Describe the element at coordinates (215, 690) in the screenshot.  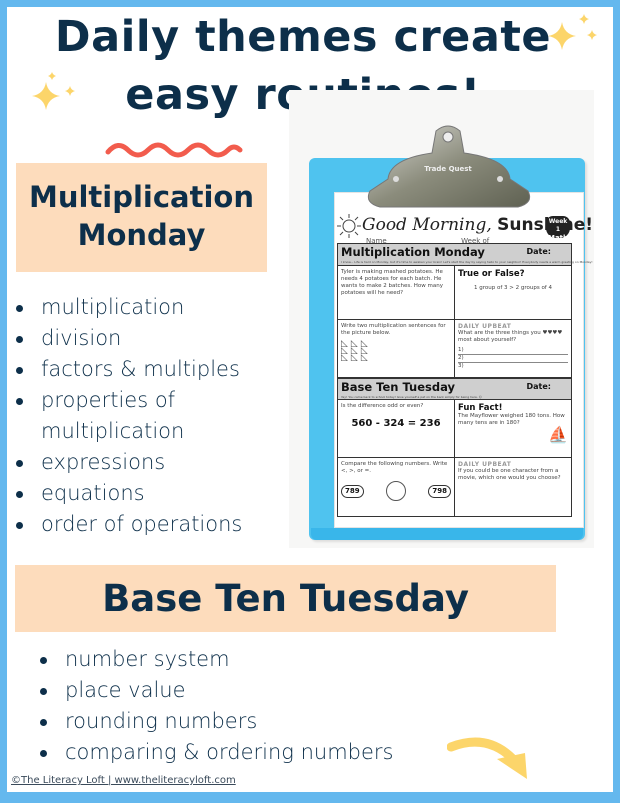
I see `list-item: place value` at that location.